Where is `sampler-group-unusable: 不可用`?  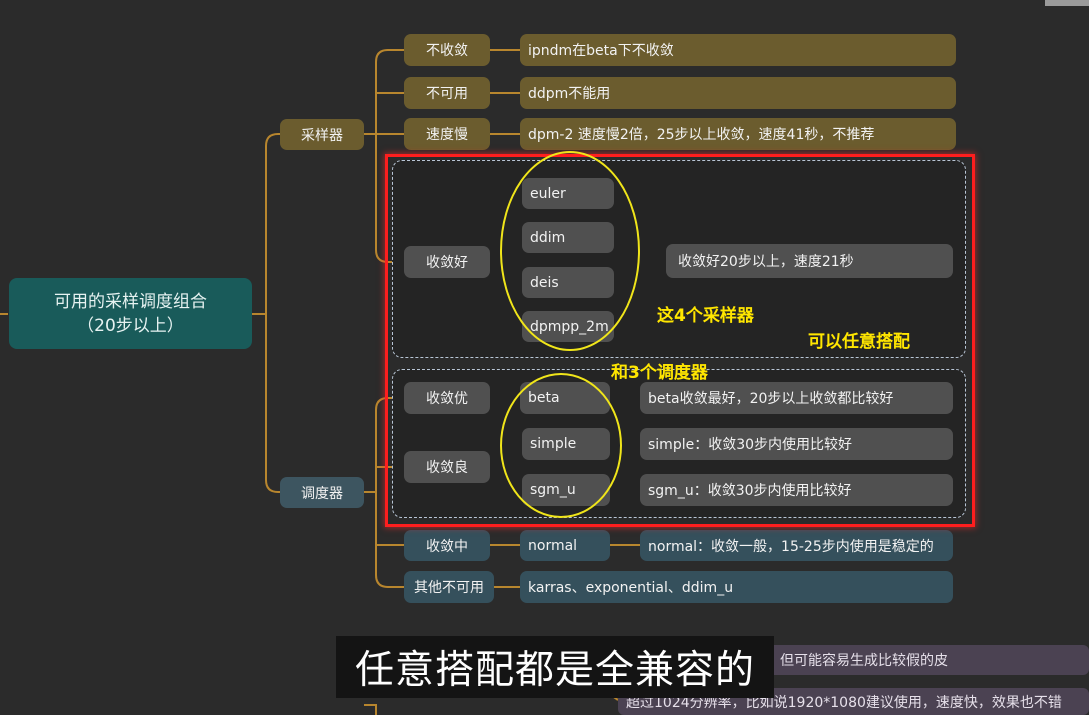
sampler-group-unusable: 不可用 is located at coordinates (447, 93).